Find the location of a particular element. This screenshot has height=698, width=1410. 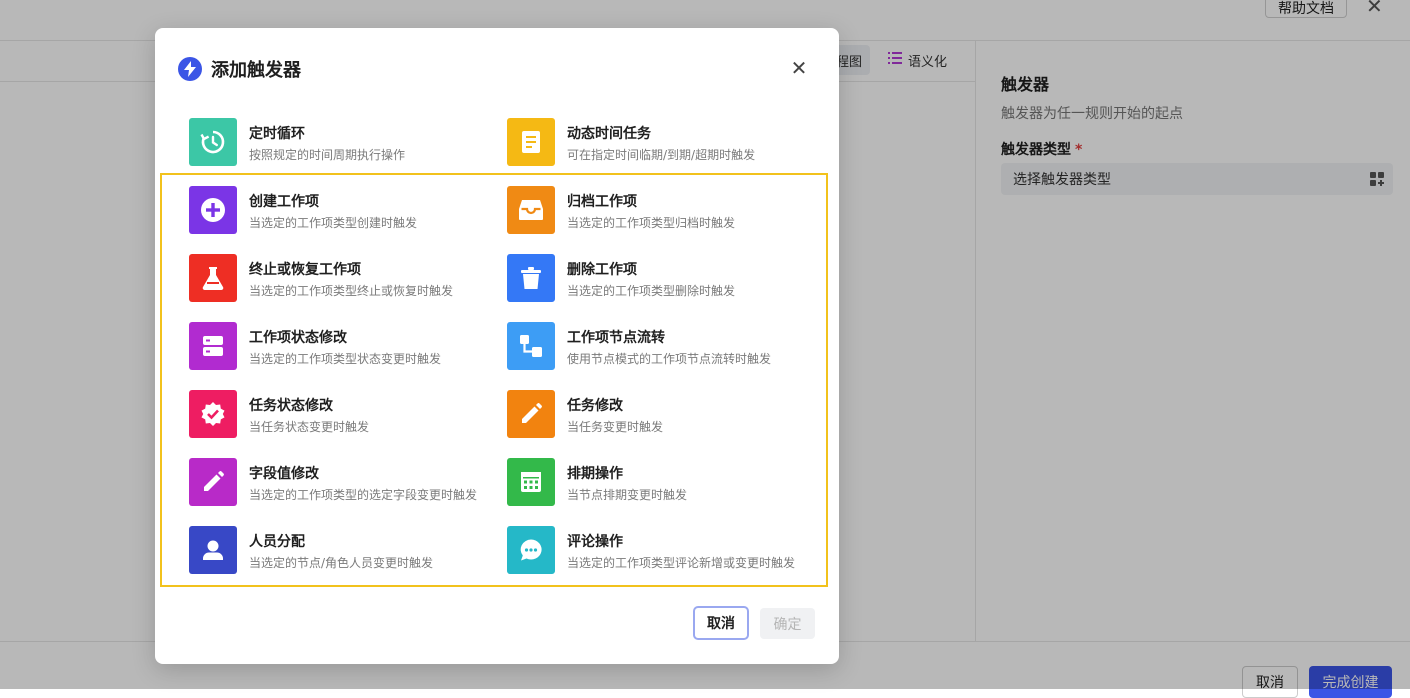

trigger-option-title: 归档工作项 is located at coordinates (602, 202).